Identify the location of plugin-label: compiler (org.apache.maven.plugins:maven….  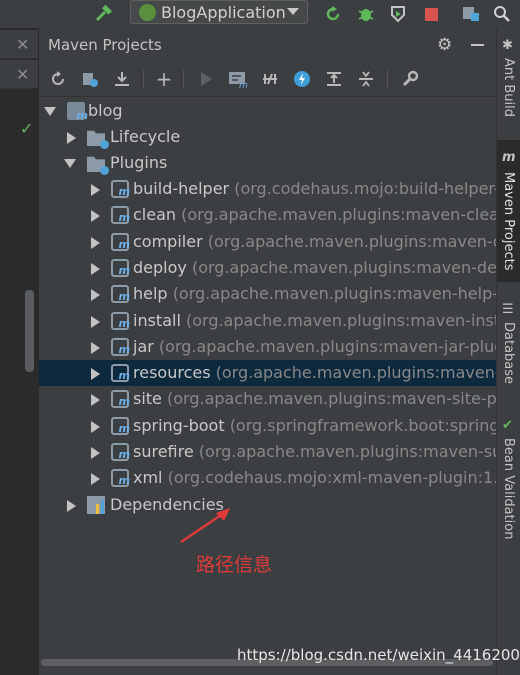
(315, 241).